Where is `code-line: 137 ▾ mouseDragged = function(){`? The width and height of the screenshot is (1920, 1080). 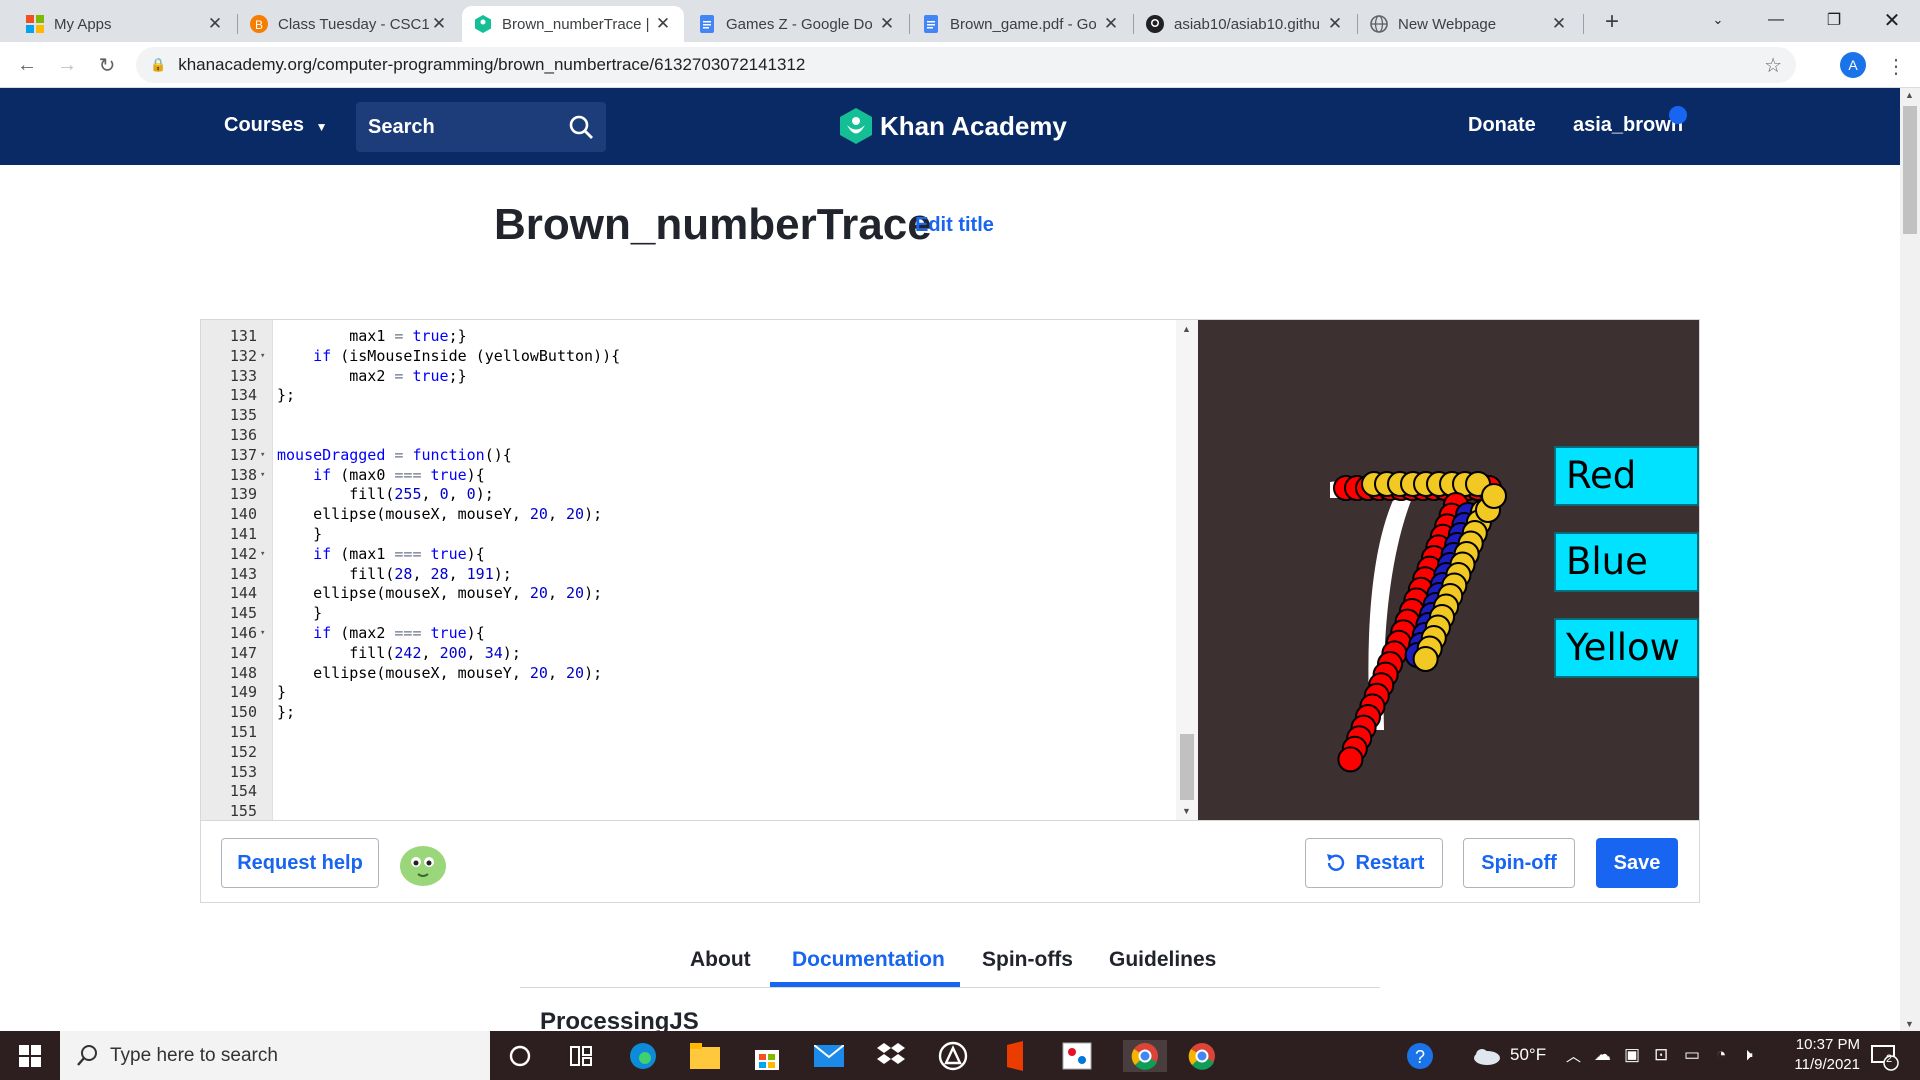
code-line: 137 ▾ mouseDragged = function(){ is located at coordinates (681, 455).